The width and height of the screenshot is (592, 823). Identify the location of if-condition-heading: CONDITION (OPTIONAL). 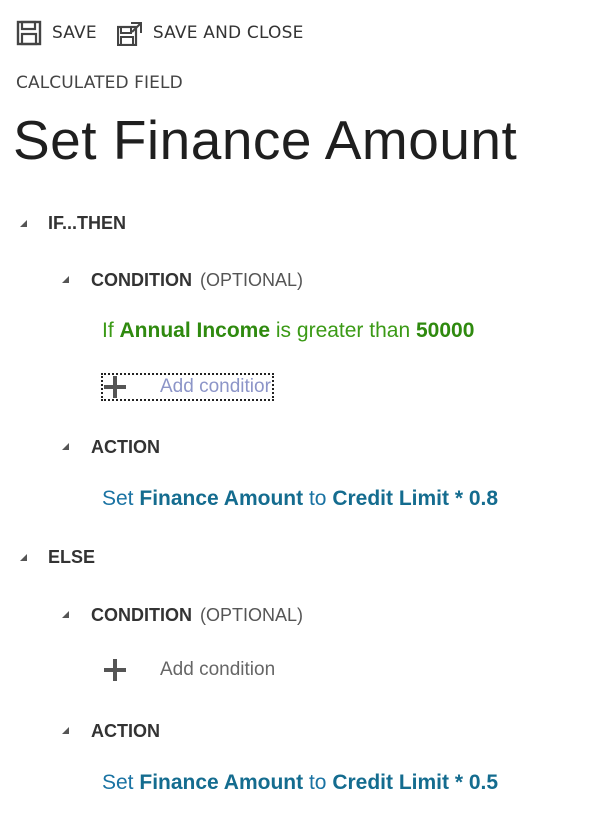
(197, 280).